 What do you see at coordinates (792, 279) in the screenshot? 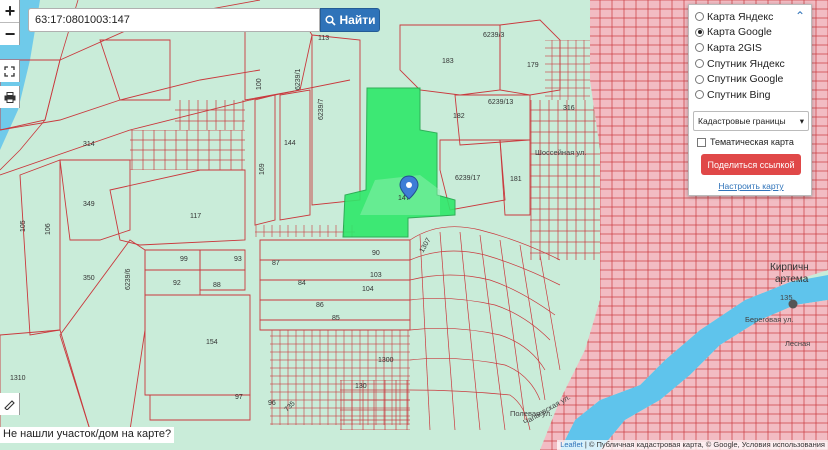
I see `place-label: артема` at bounding box center [792, 279].